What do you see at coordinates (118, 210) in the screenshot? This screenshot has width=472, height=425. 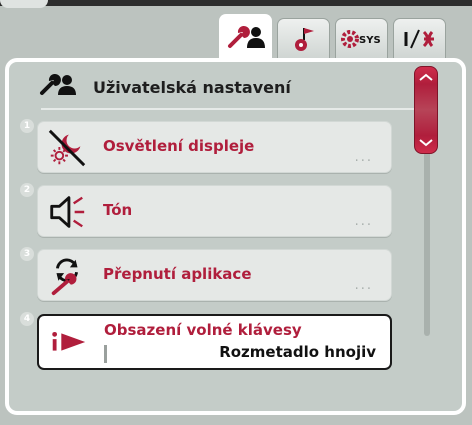 I see `tone-label: Tón` at bounding box center [118, 210].